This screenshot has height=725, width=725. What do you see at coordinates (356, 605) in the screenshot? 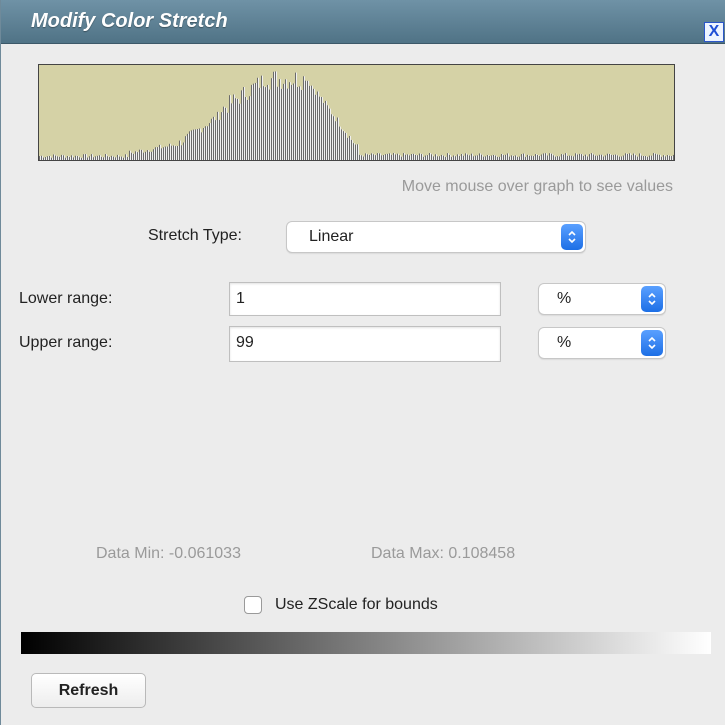
I see `zscale-label: Use ZScale for bounds` at bounding box center [356, 605].